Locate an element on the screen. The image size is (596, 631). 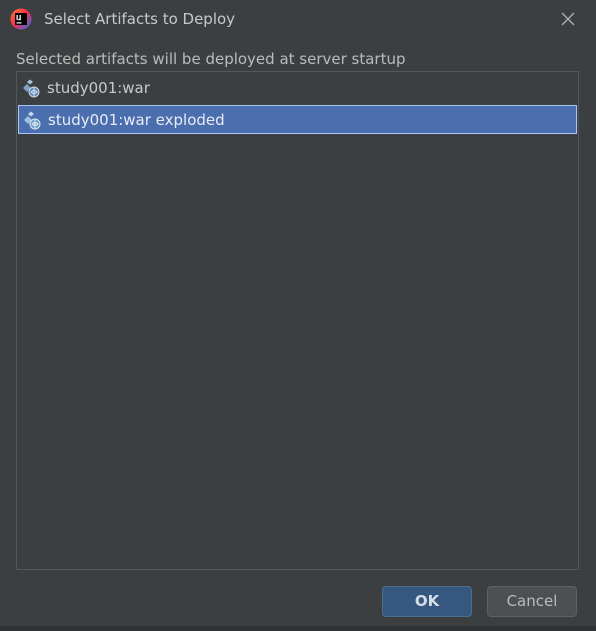
dialog-title: Select Artifacts to Deploy is located at coordinates (140, 19).